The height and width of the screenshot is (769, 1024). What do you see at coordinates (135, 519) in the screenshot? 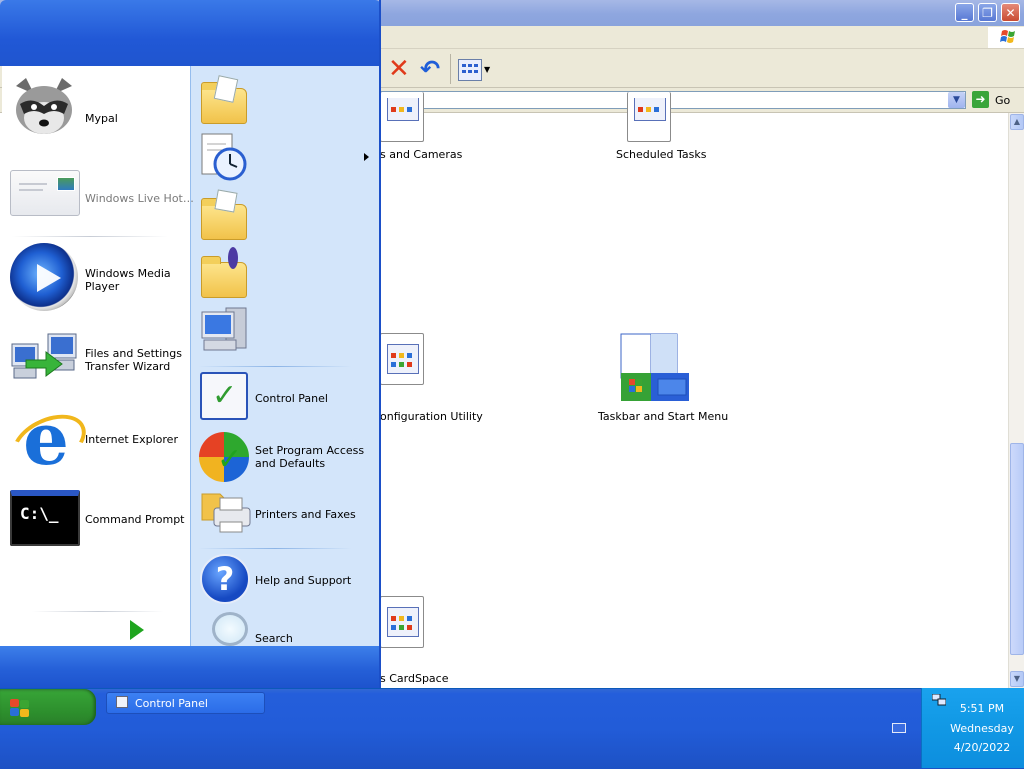
I see `start-item-command-prompt: Command Prompt` at bounding box center [135, 519].